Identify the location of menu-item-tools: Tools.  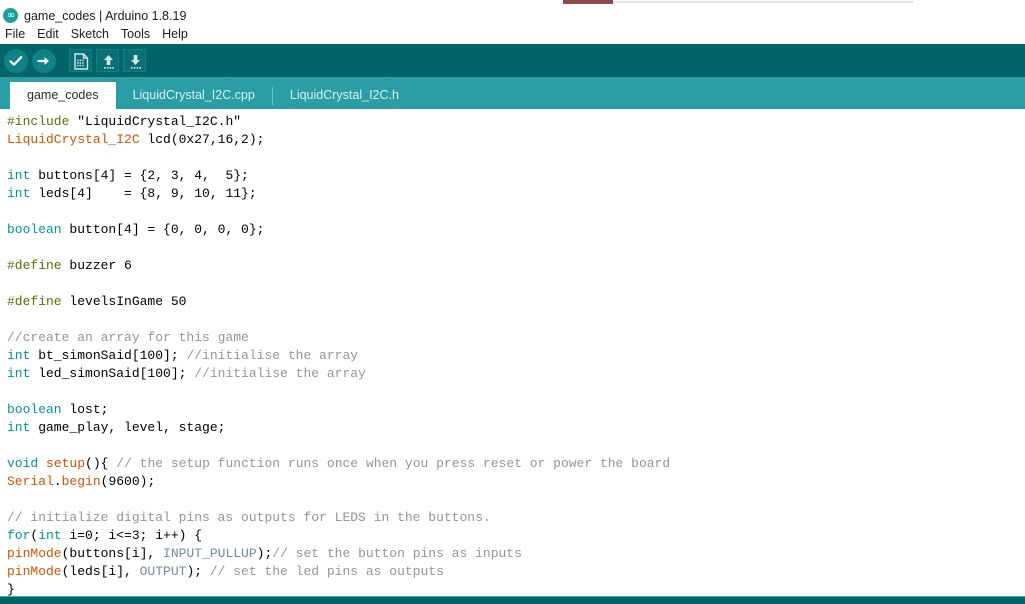
(139, 34).